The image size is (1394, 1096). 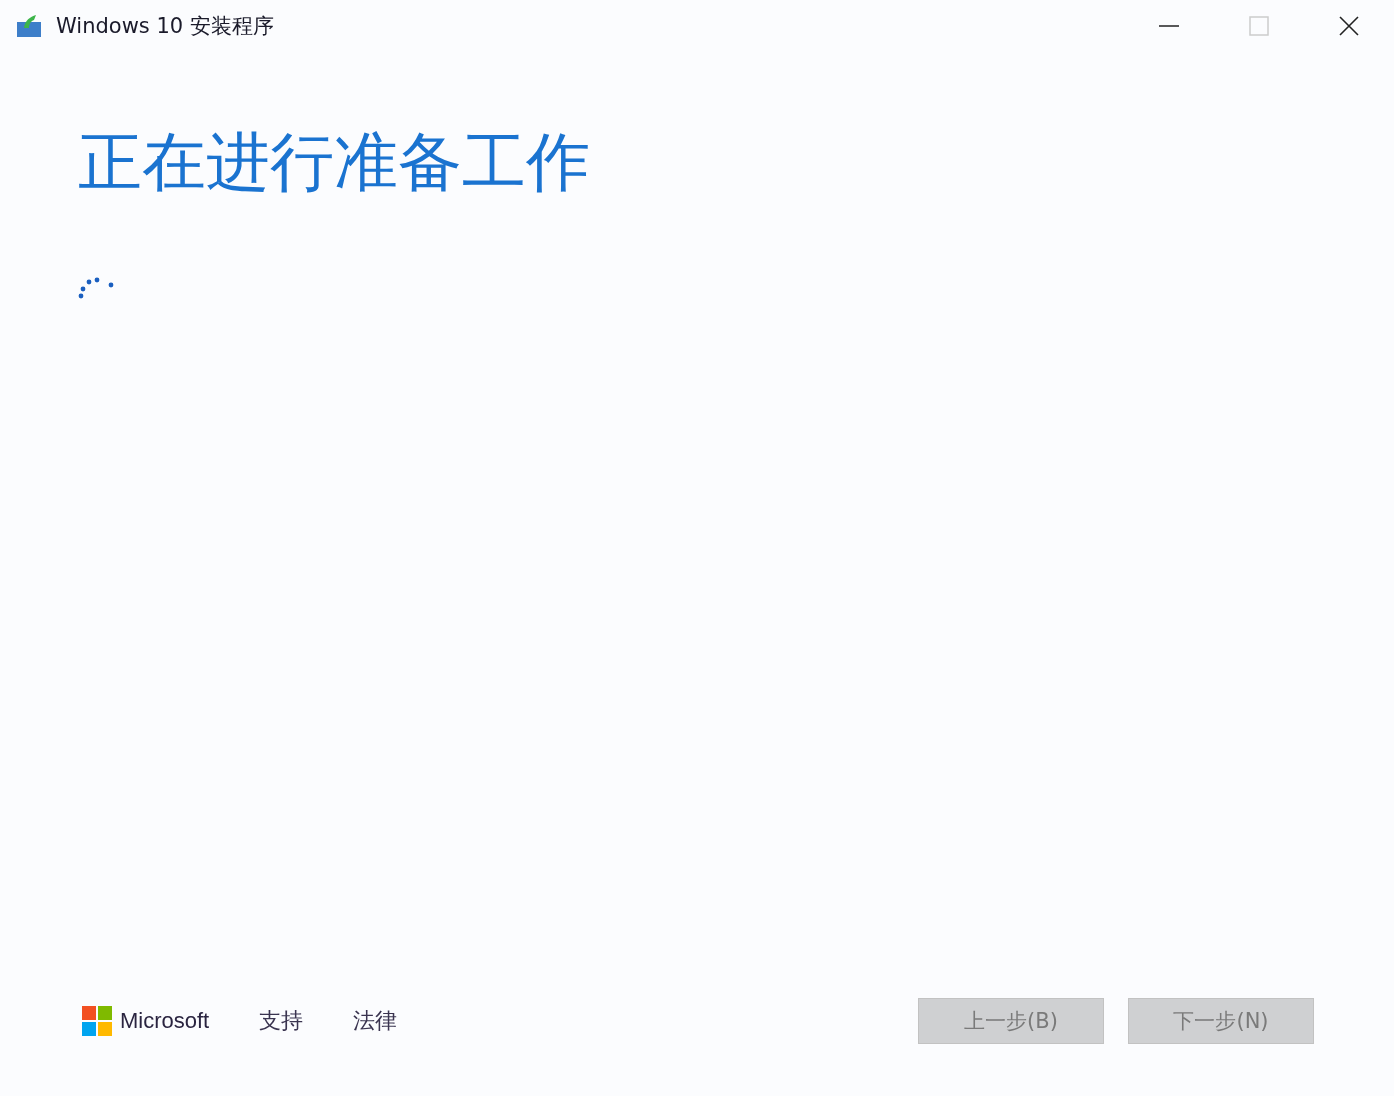 I want to click on setup-app-icon, so click(x=29, y=26).